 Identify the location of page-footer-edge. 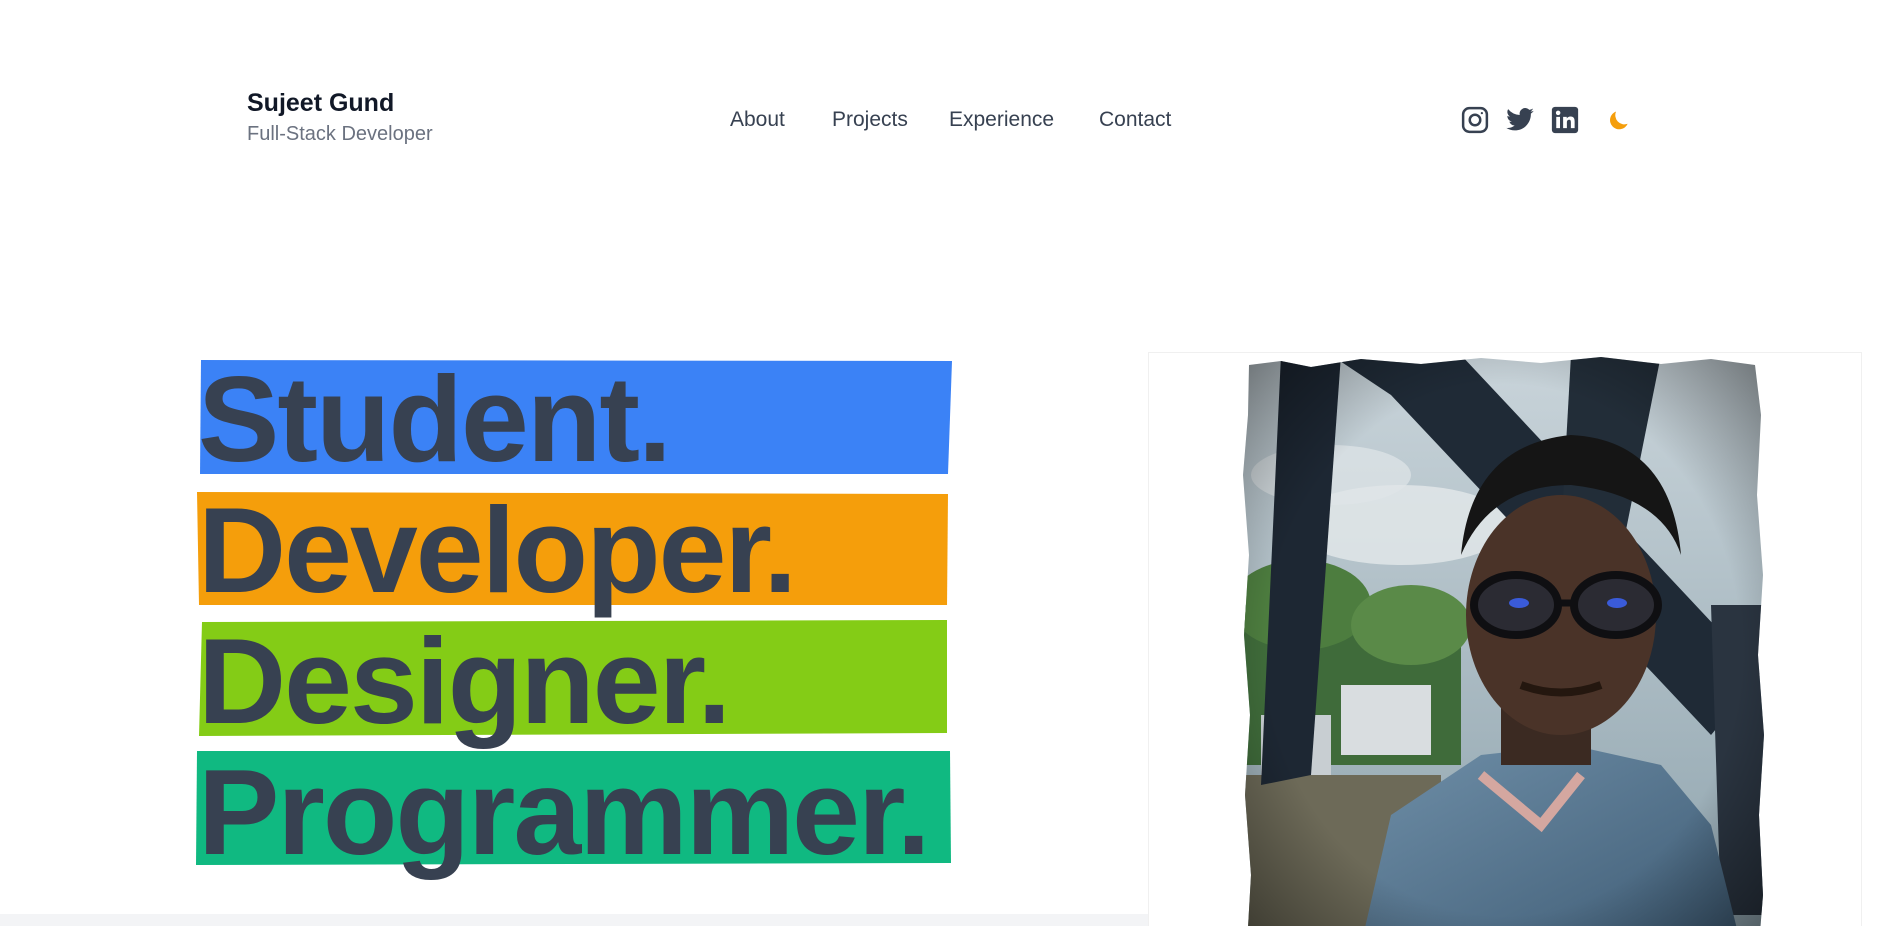
(574, 920).